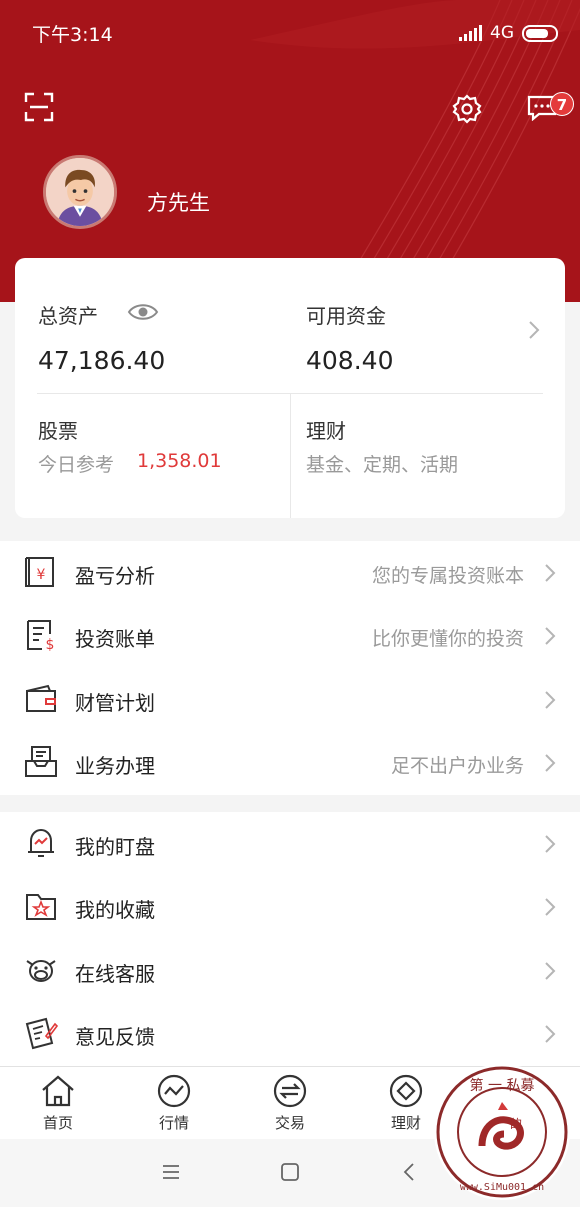 The image size is (580, 1207). Describe the element at coordinates (295, 33) in the screenshot. I see `status-bar: 下午3:14 4G` at that location.